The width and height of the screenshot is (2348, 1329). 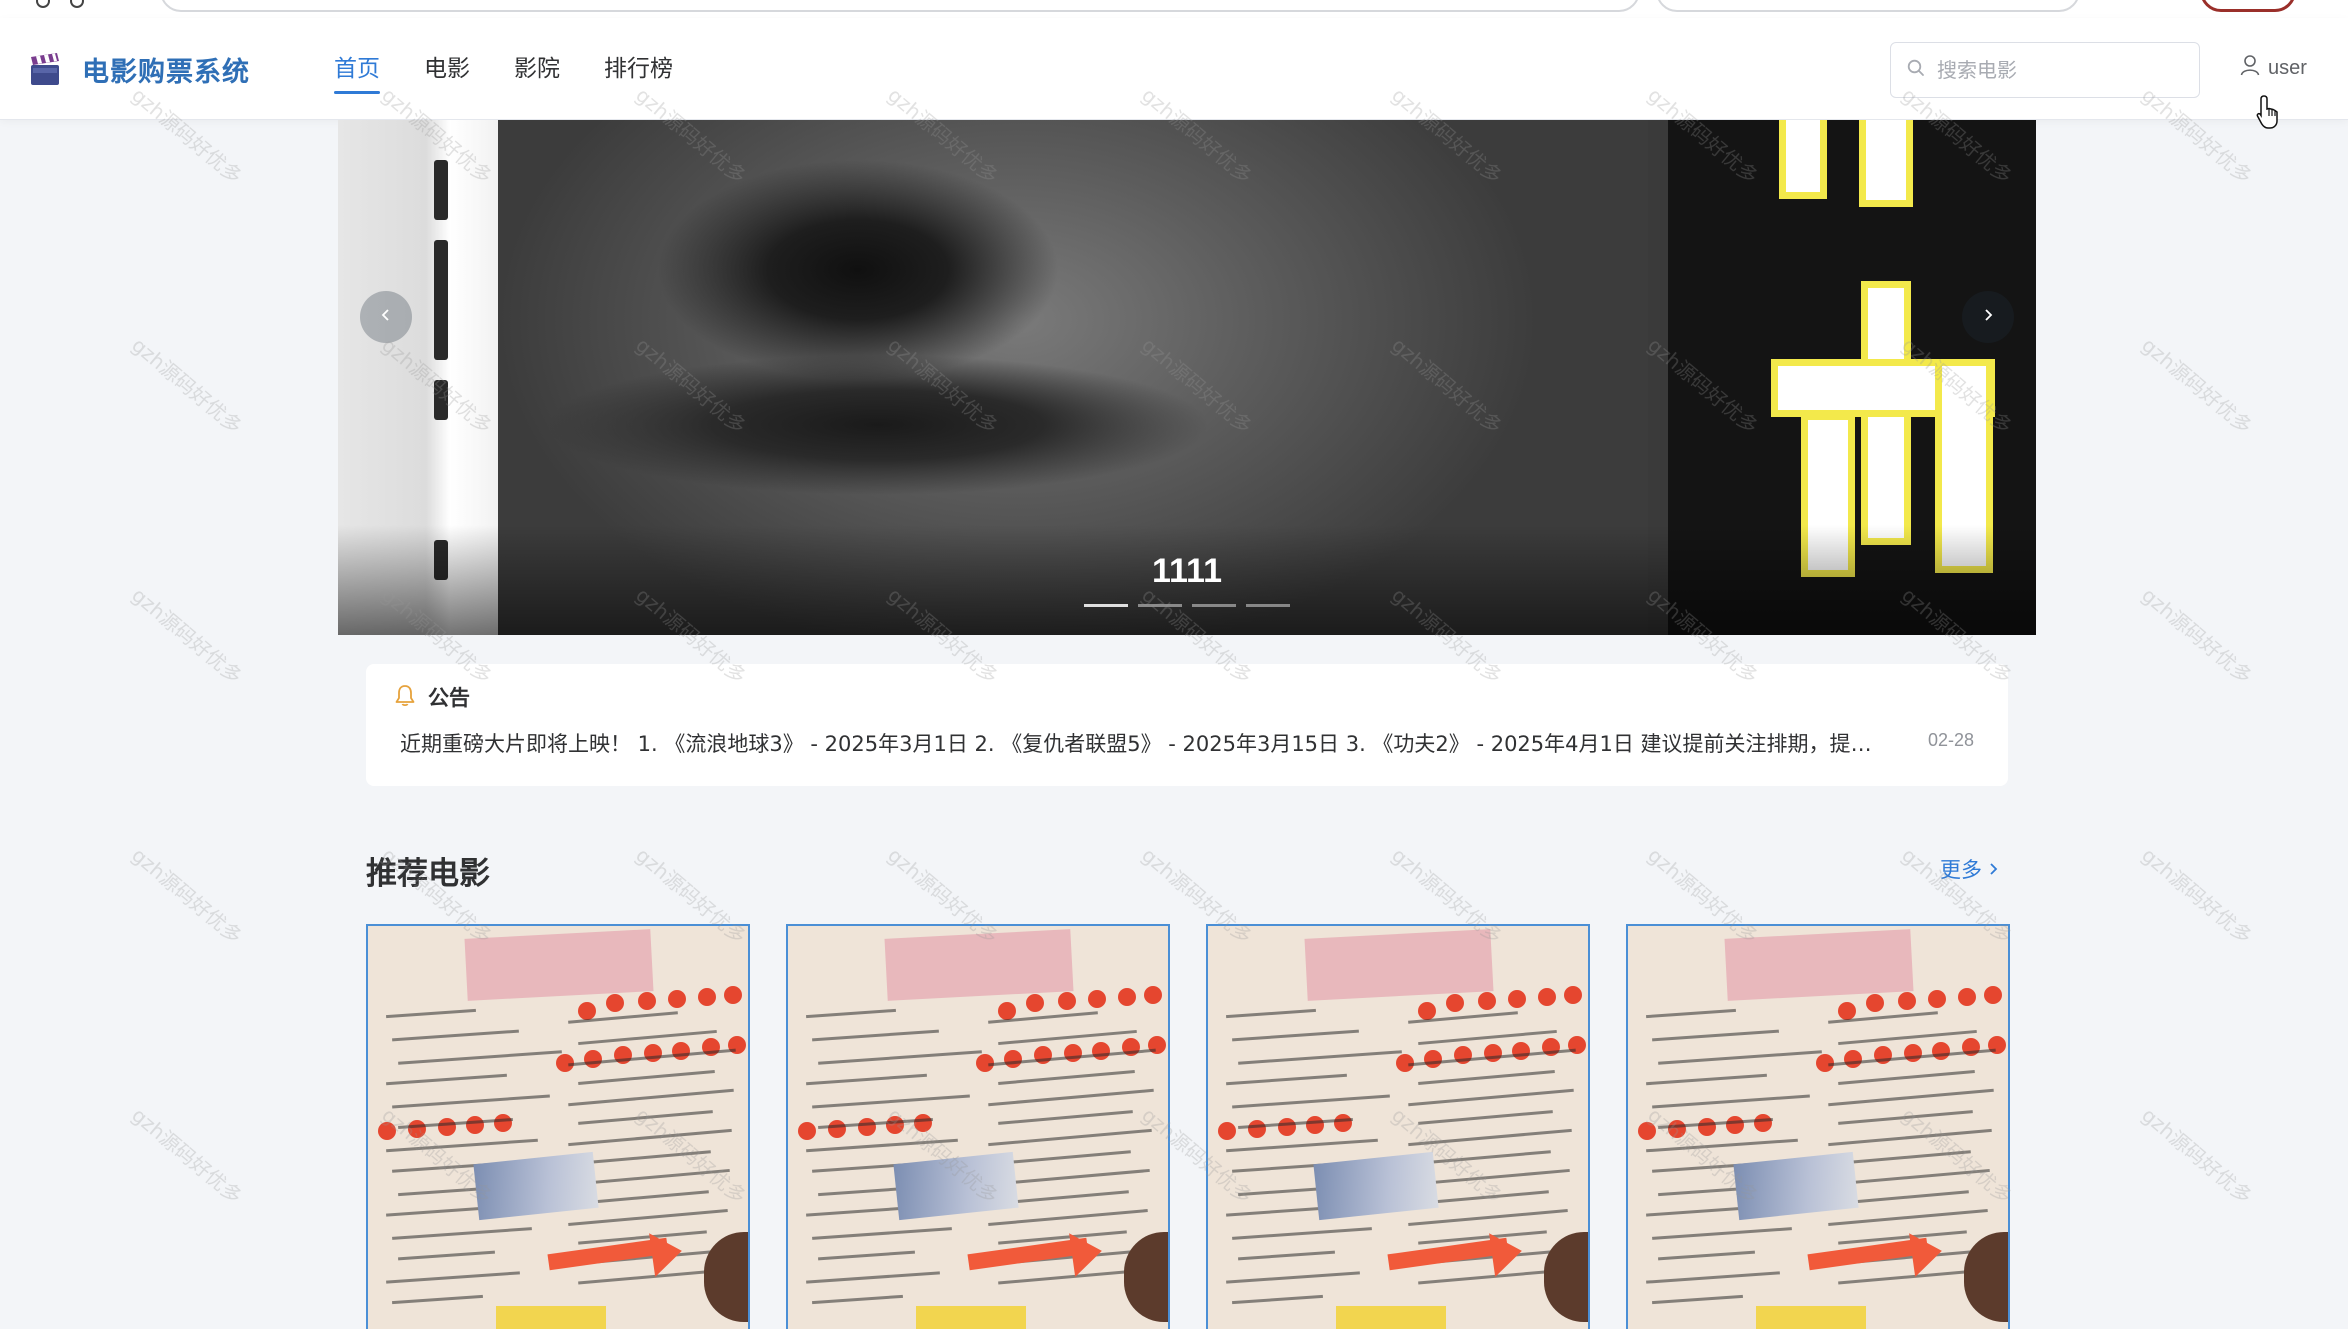 I want to click on browser-profile-button, so click(x=2248, y=6).